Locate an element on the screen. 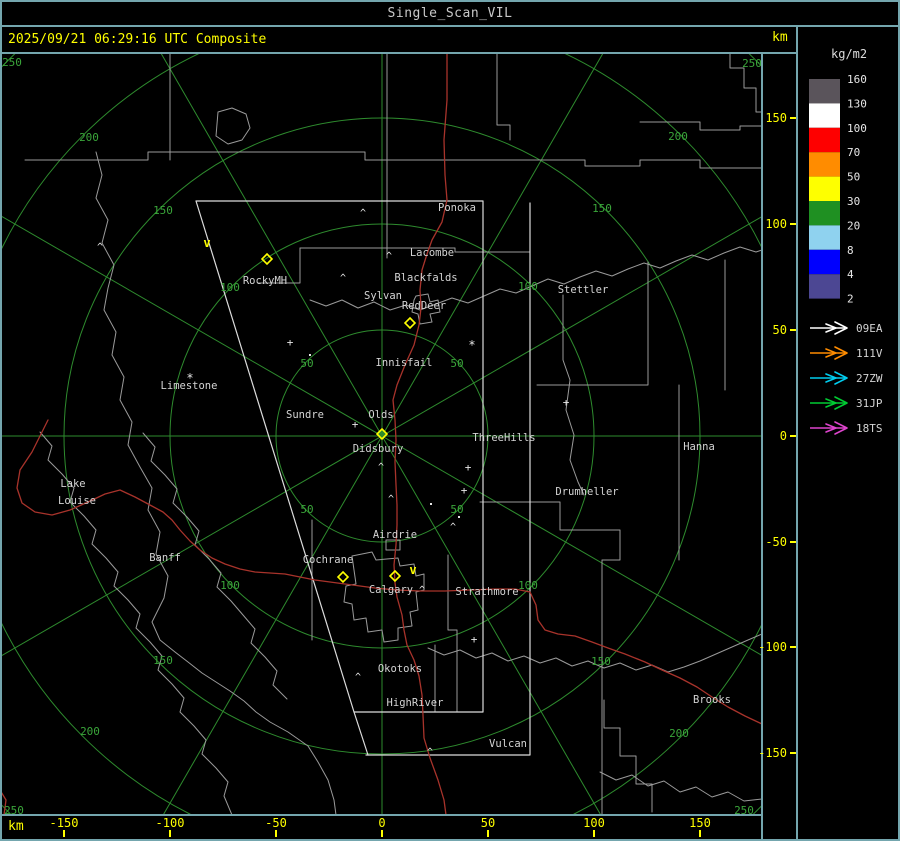 Image resolution: width=900 pixels, height=841 pixels. color-scale-value: 20 is located at coordinates (853, 225).